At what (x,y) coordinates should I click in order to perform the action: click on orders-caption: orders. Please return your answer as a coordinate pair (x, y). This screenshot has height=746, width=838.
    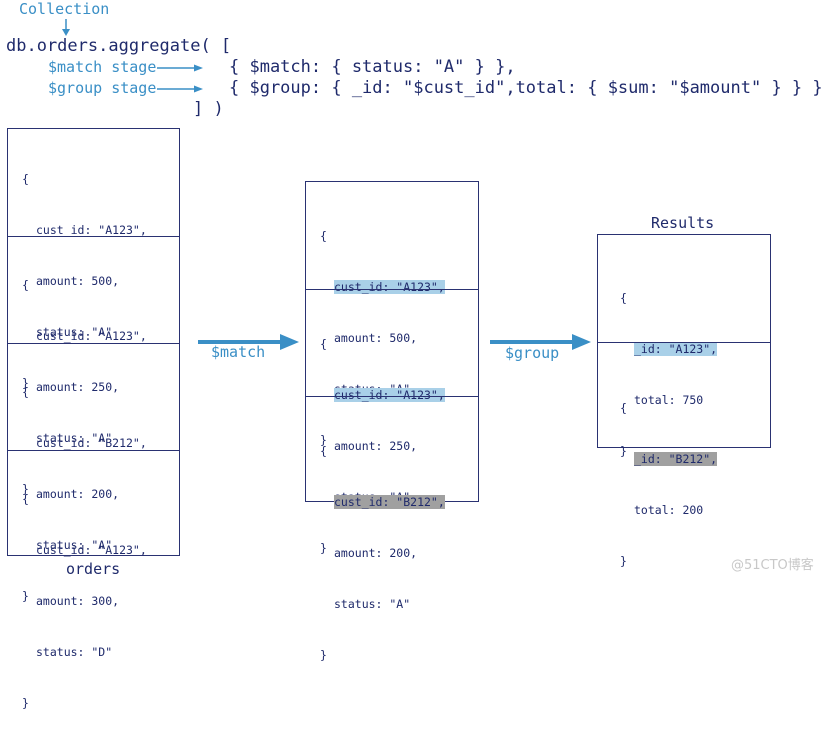
    Looking at the image, I should click on (93, 569).